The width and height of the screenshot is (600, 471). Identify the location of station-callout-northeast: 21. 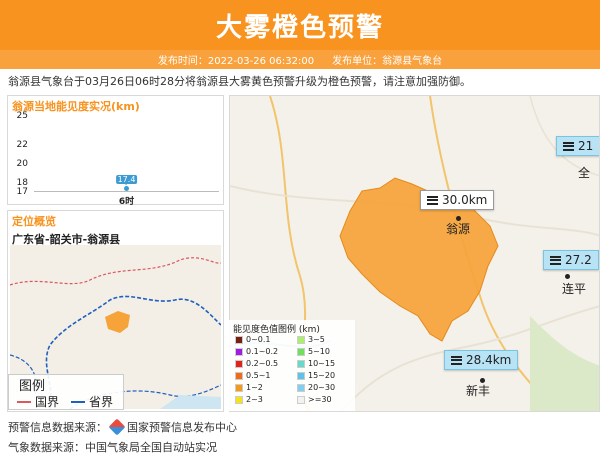
(577, 146).